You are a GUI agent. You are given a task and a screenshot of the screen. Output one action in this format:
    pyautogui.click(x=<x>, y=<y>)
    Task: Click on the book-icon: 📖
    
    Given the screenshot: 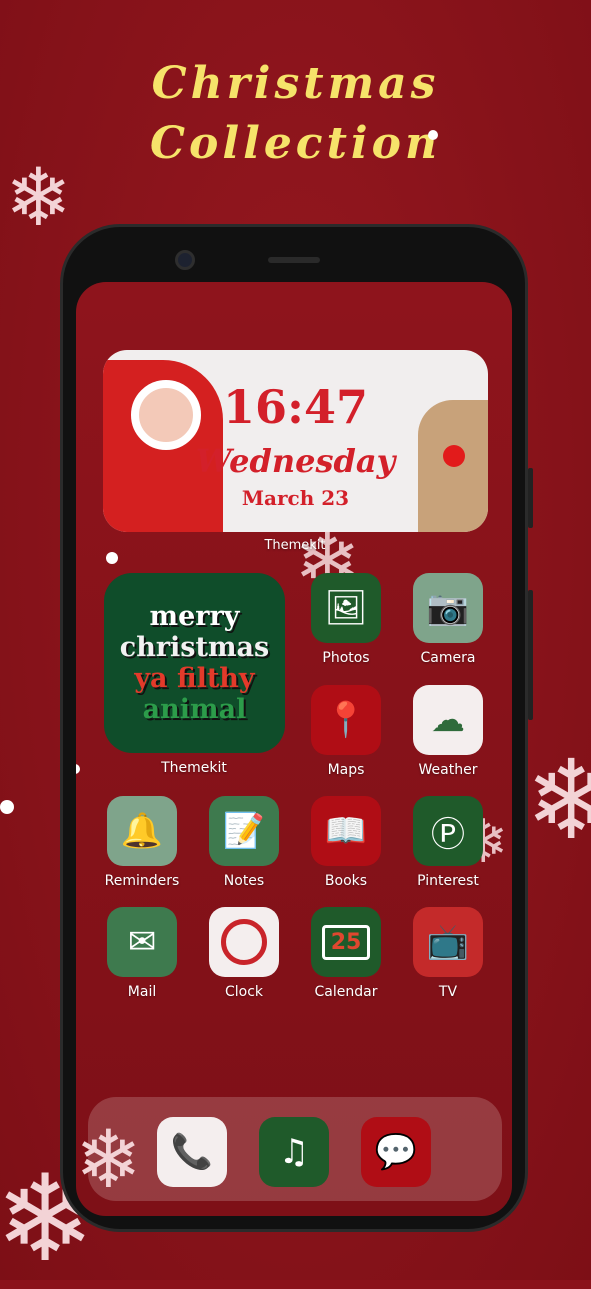 What is the action you would take?
    pyautogui.click(x=346, y=831)
    